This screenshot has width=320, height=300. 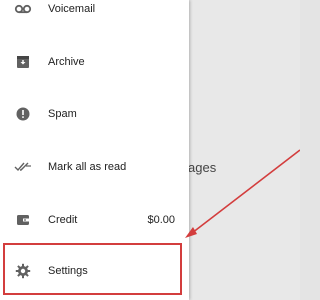 What do you see at coordinates (23, 271) in the screenshot?
I see `gear-icon` at bounding box center [23, 271].